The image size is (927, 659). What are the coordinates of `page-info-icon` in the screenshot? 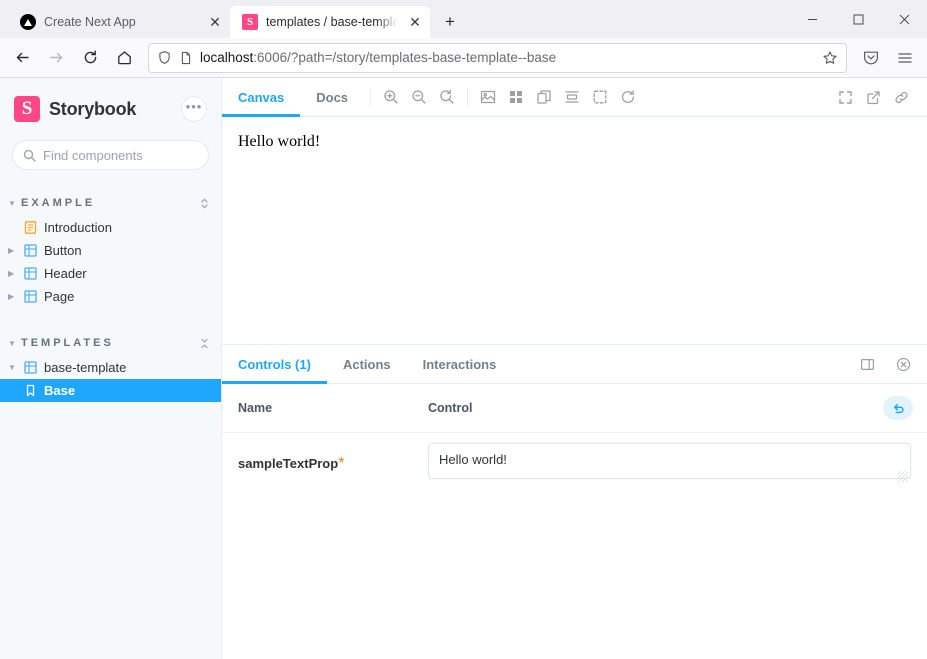 It's located at (186, 58).